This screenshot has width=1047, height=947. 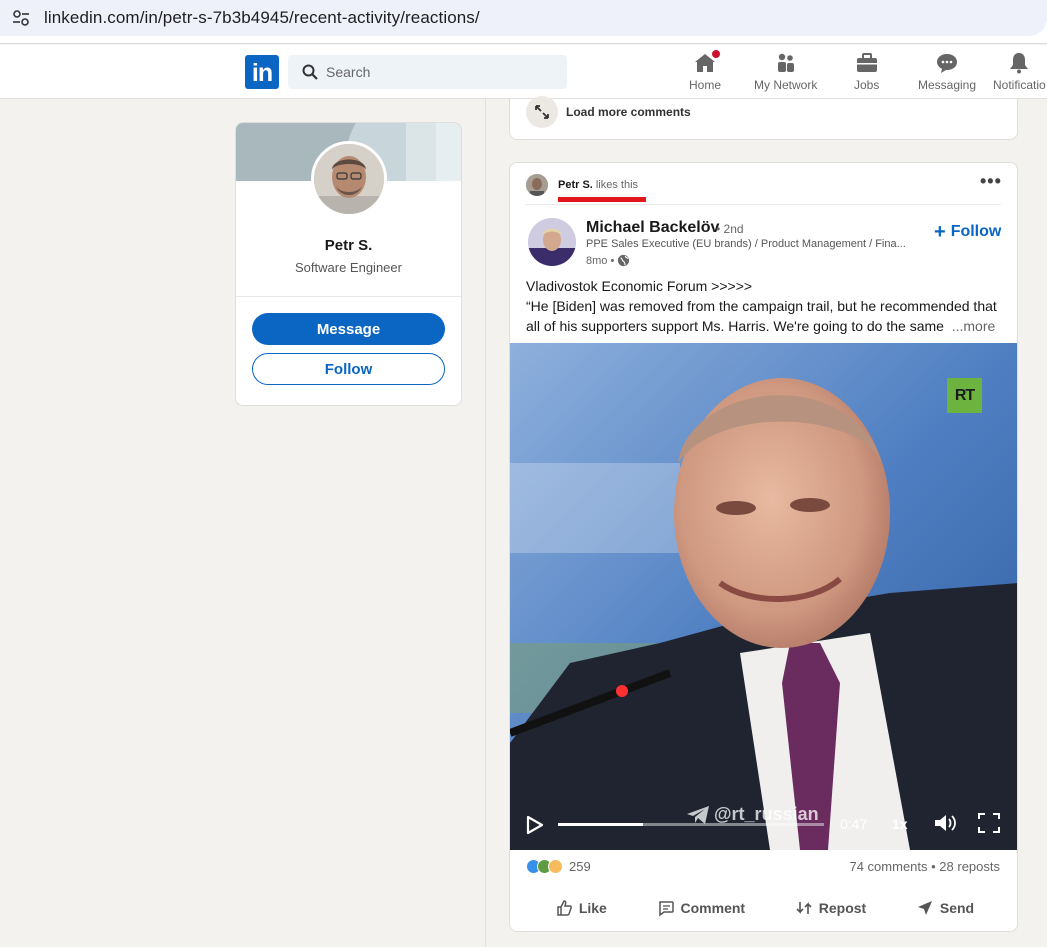 I want to click on profile-avatar, so click(x=349, y=179).